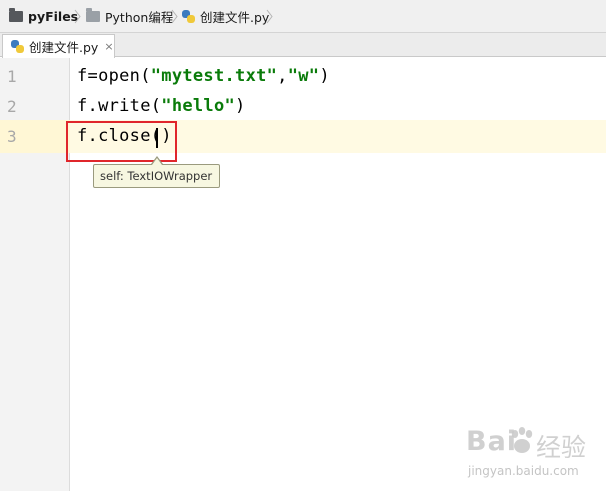 This screenshot has width=606, height=491. What do you see at coordinates (535, 457) in the screenshot?
I see `watermark: Bai 经验 jingyan.baidu.com` at bounding box center [535, 457].